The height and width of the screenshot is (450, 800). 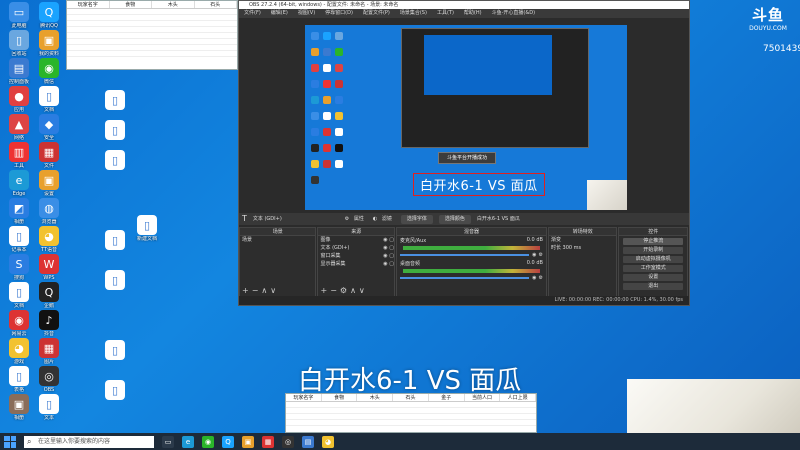 I want to click on transition-type-select: 渐变, so click(x=583, y=240).